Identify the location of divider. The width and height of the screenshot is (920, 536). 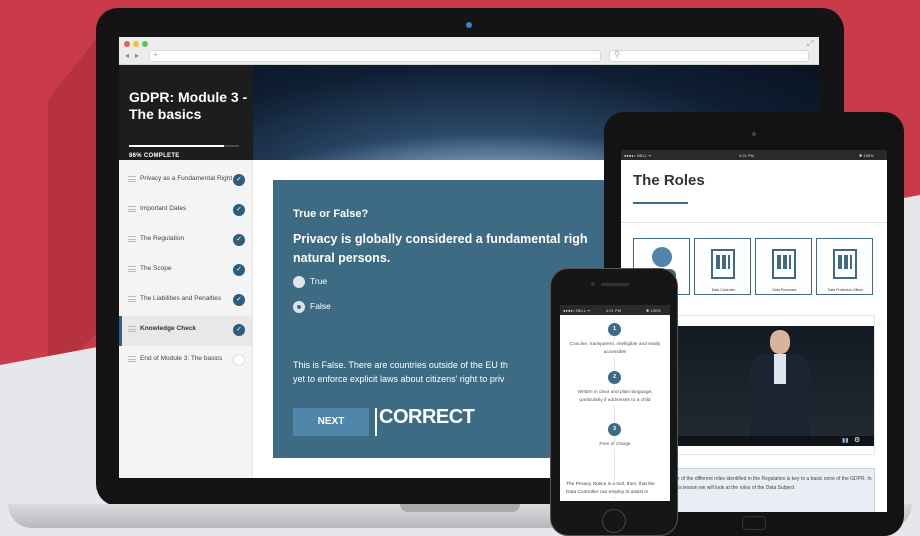
(754, 222).